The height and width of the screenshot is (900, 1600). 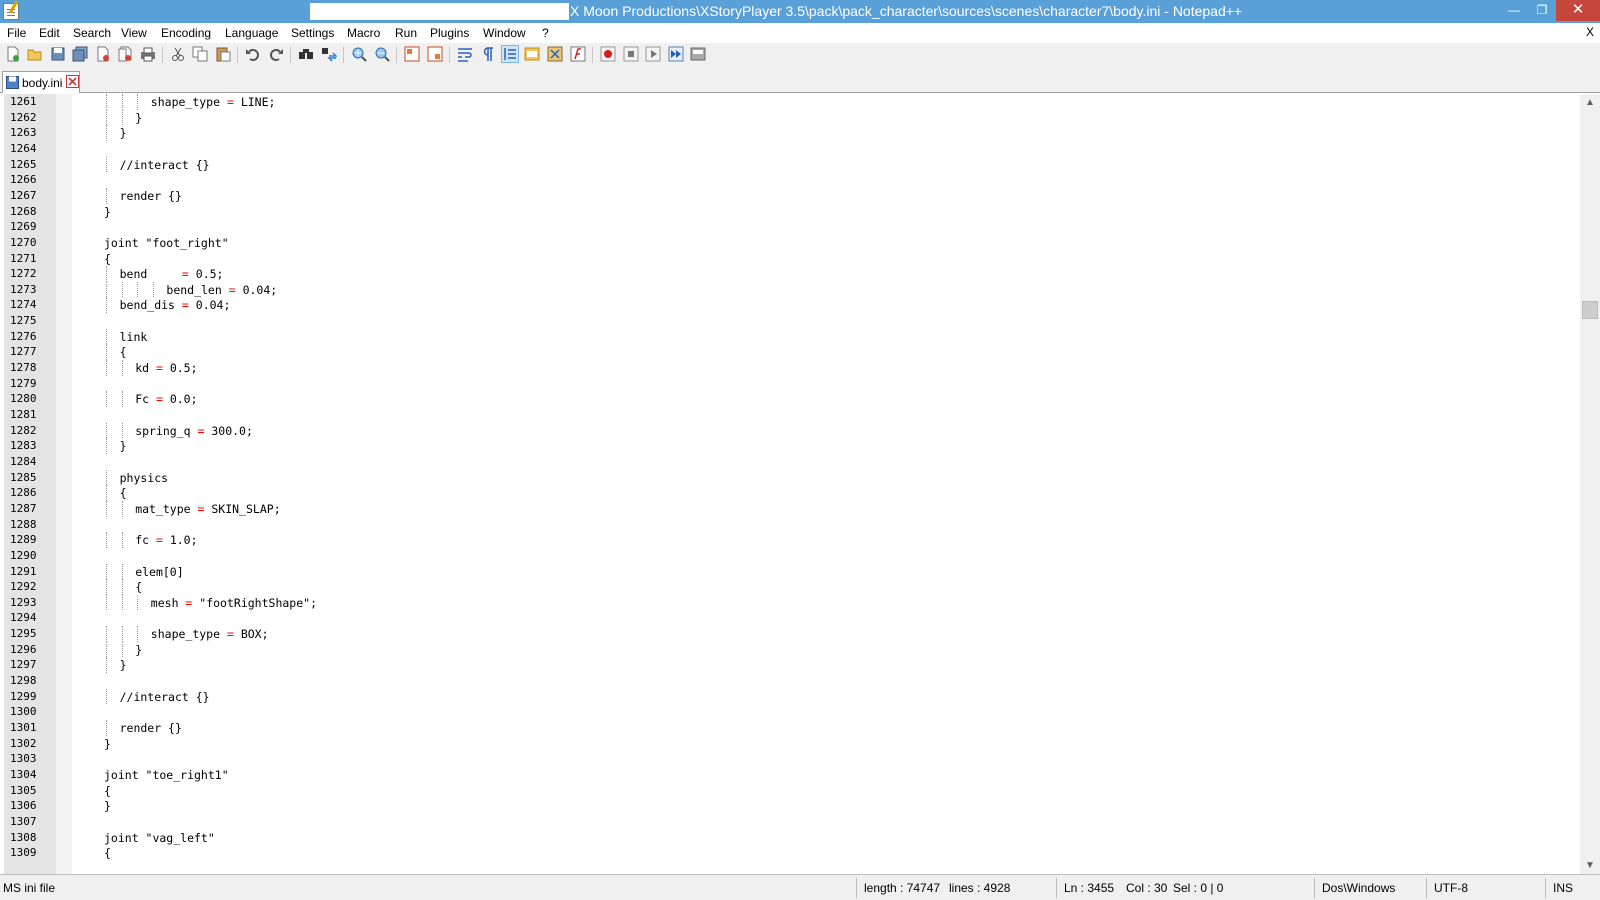 What do you see at coordinates (382, 54) in the screenshot?
I see `zoom-out-icon` at bounding box center [382, 54].